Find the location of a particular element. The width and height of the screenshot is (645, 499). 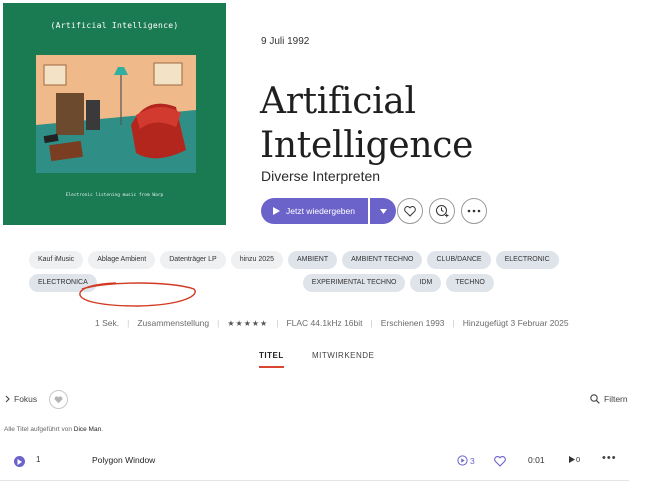

tag-chip: AMBIENT TECHNO is located at coordinates (382, 260).